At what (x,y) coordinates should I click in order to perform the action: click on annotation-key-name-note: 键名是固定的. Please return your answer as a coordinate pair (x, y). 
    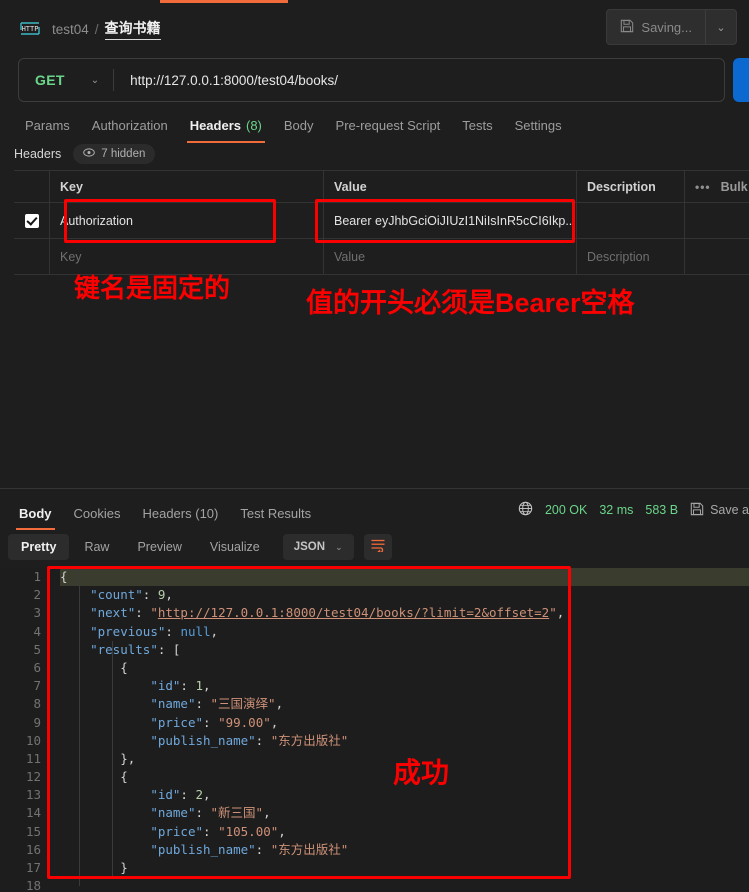
    Looking at the image, I should click on (152, 288).